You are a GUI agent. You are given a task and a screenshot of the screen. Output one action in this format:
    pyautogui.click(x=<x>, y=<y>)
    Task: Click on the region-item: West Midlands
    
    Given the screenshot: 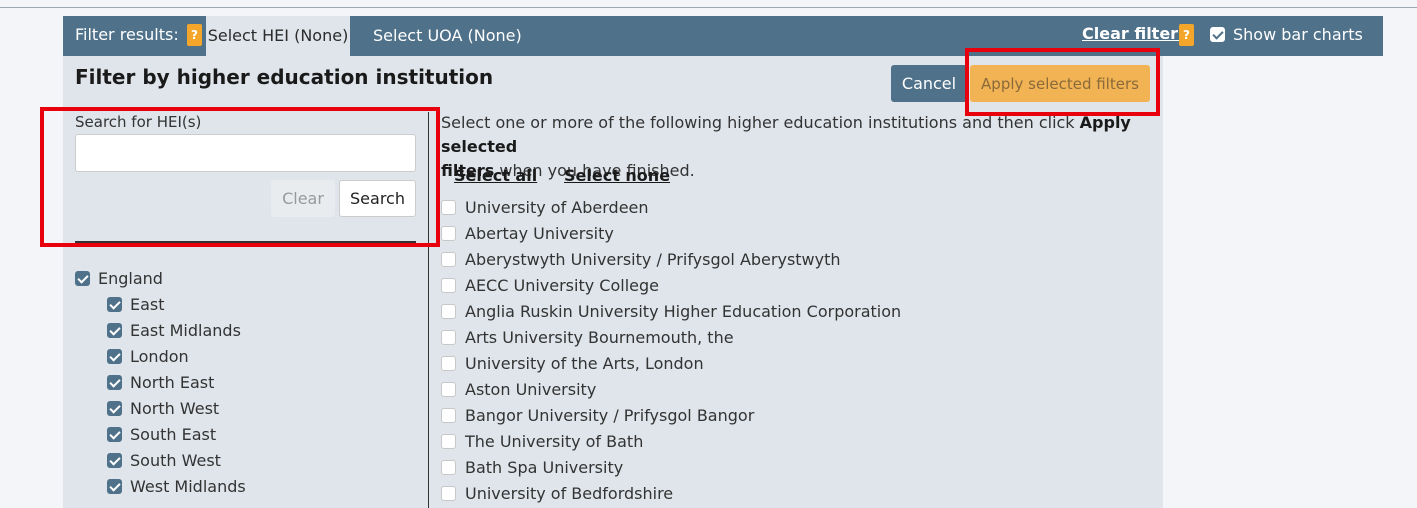 What is the action you would take?
    pyautogui.click(x=245, y=488)
    